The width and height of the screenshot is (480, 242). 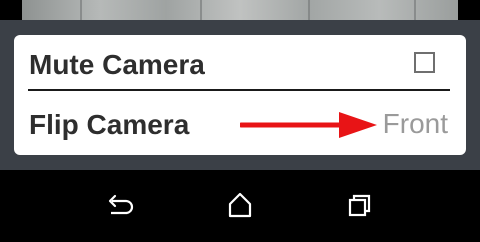 What do you see at coordinates (415, 124) in the screenshot?
I see `flip-camera-value: Front` at bounding box center [415, 124].